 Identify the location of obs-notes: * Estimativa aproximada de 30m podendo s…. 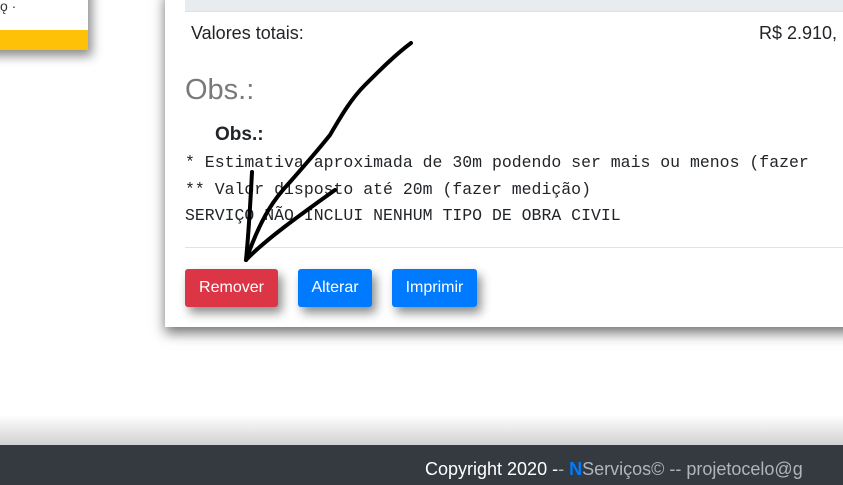
(497, 190).